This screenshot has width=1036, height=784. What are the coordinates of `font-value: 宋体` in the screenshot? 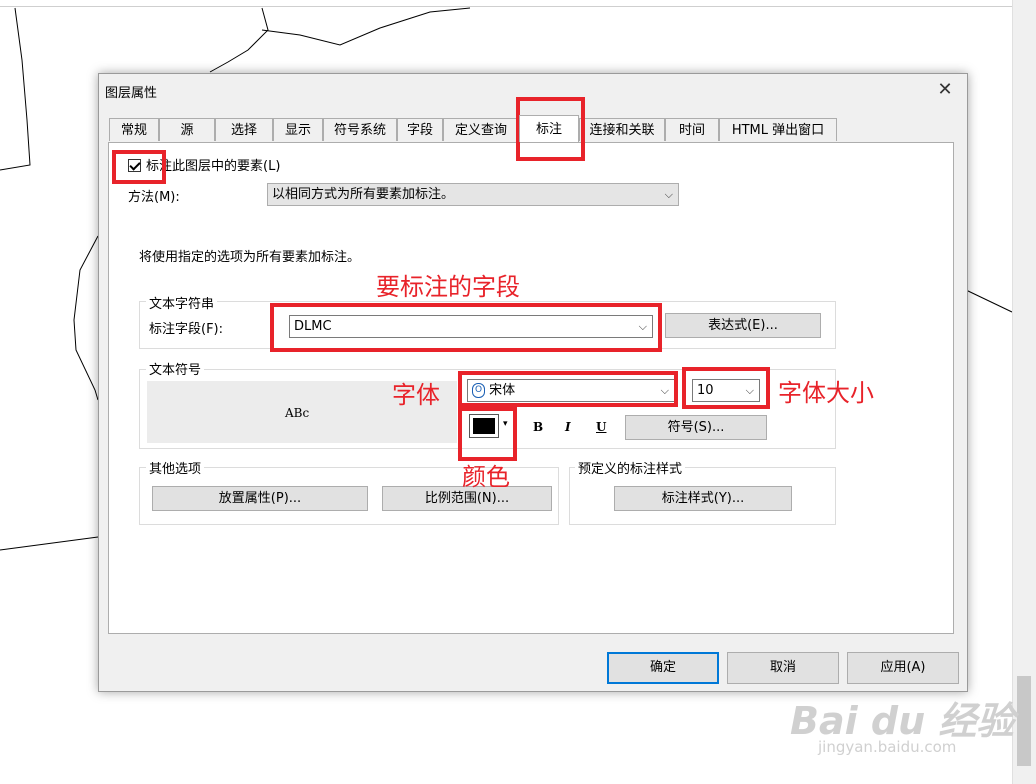 It's located at (502, 390).